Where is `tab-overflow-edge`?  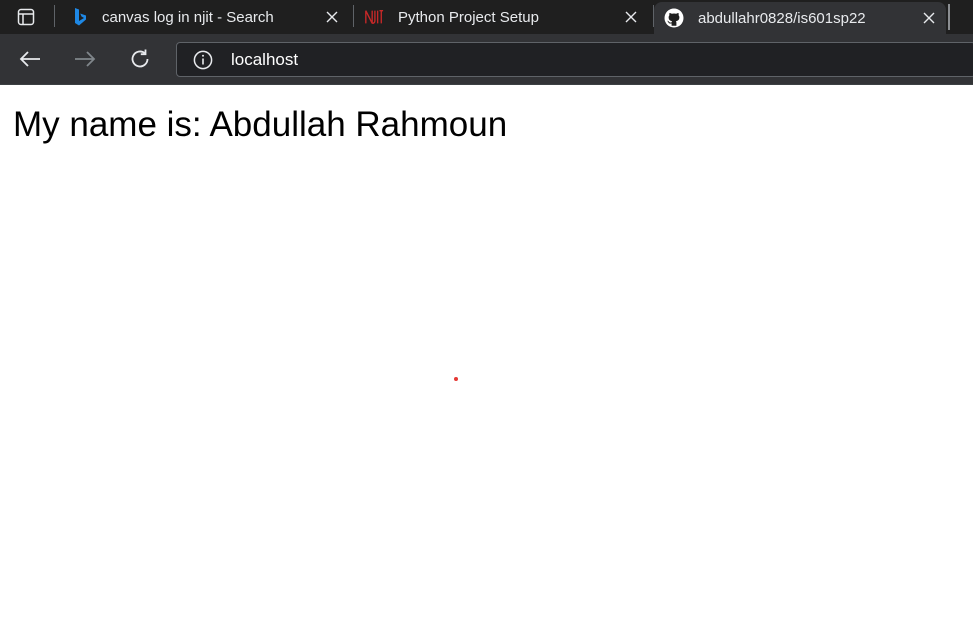
tab-overflow-edge is located at coordinates (949, 17).